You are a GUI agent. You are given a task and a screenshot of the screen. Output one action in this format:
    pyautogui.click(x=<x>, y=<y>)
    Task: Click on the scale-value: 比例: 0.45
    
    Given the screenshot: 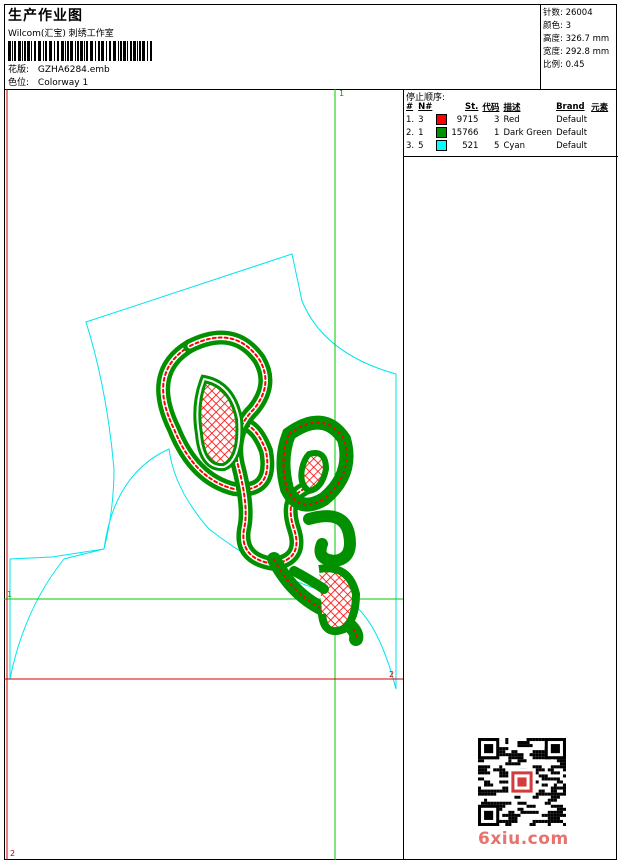 What is the action you would take?
    pyautogui.click(x=564, y=65)
    